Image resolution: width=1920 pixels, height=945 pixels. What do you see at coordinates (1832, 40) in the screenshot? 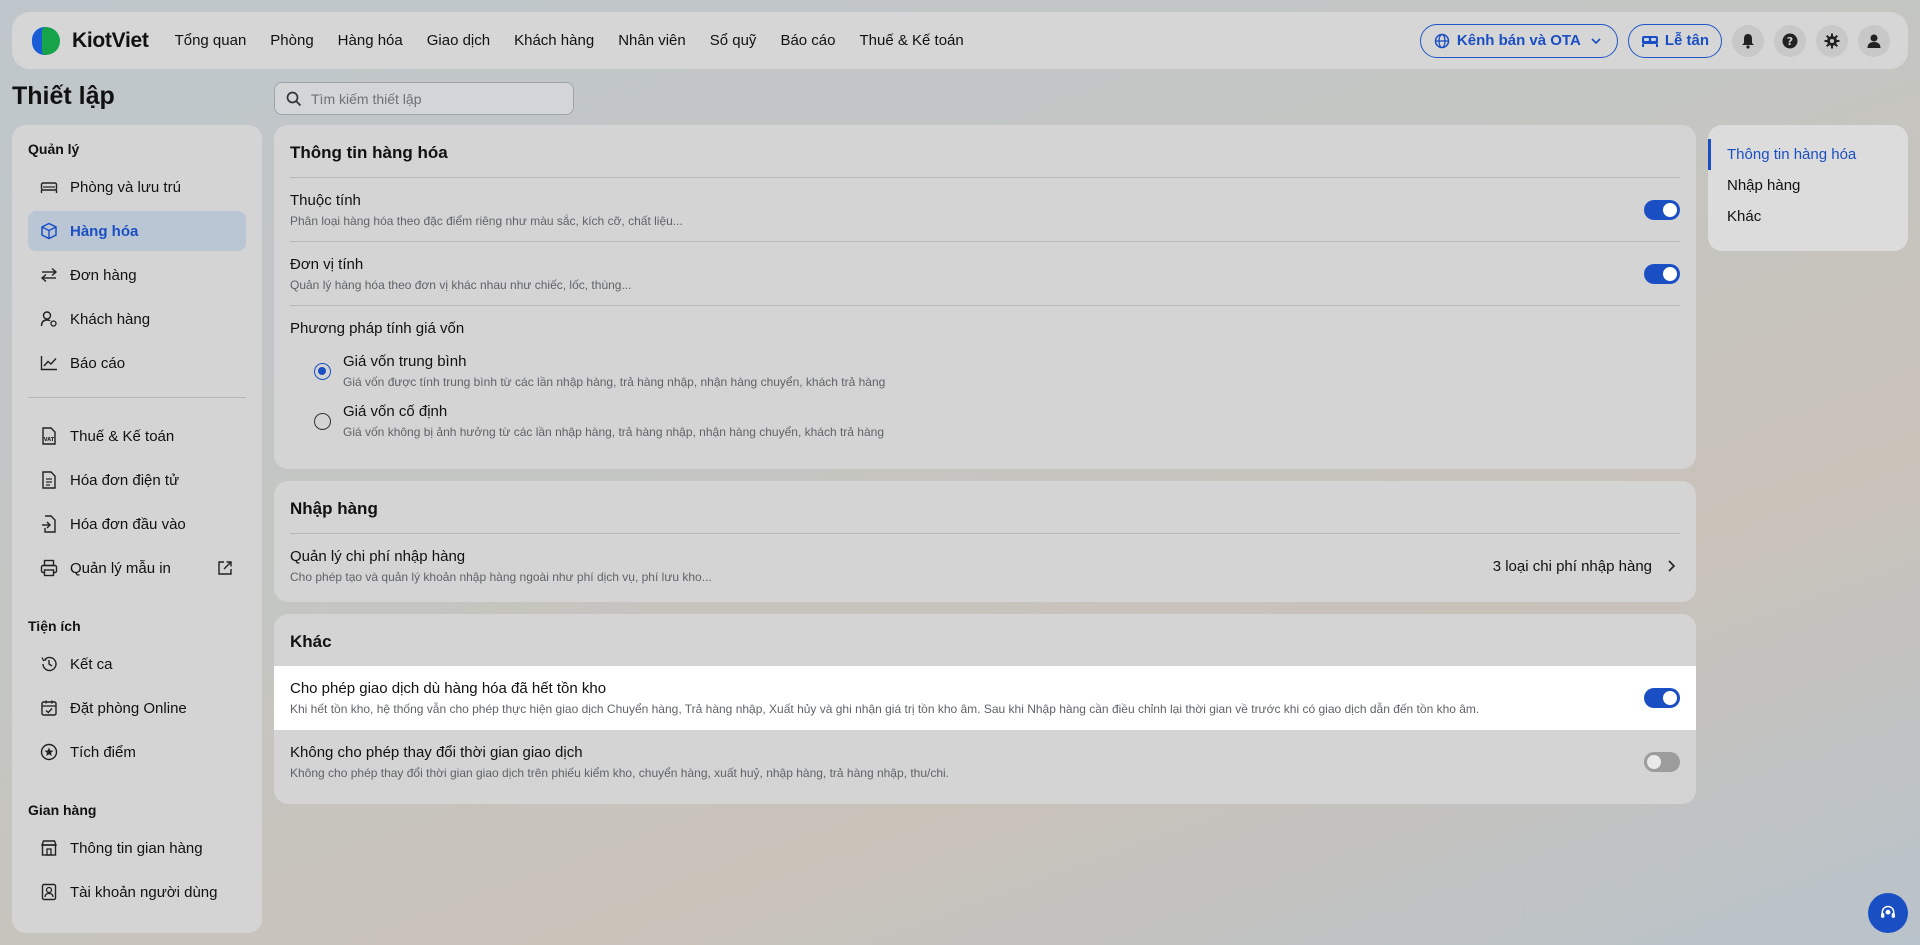
I see `settings-button` at bounding box center [1832, 40].